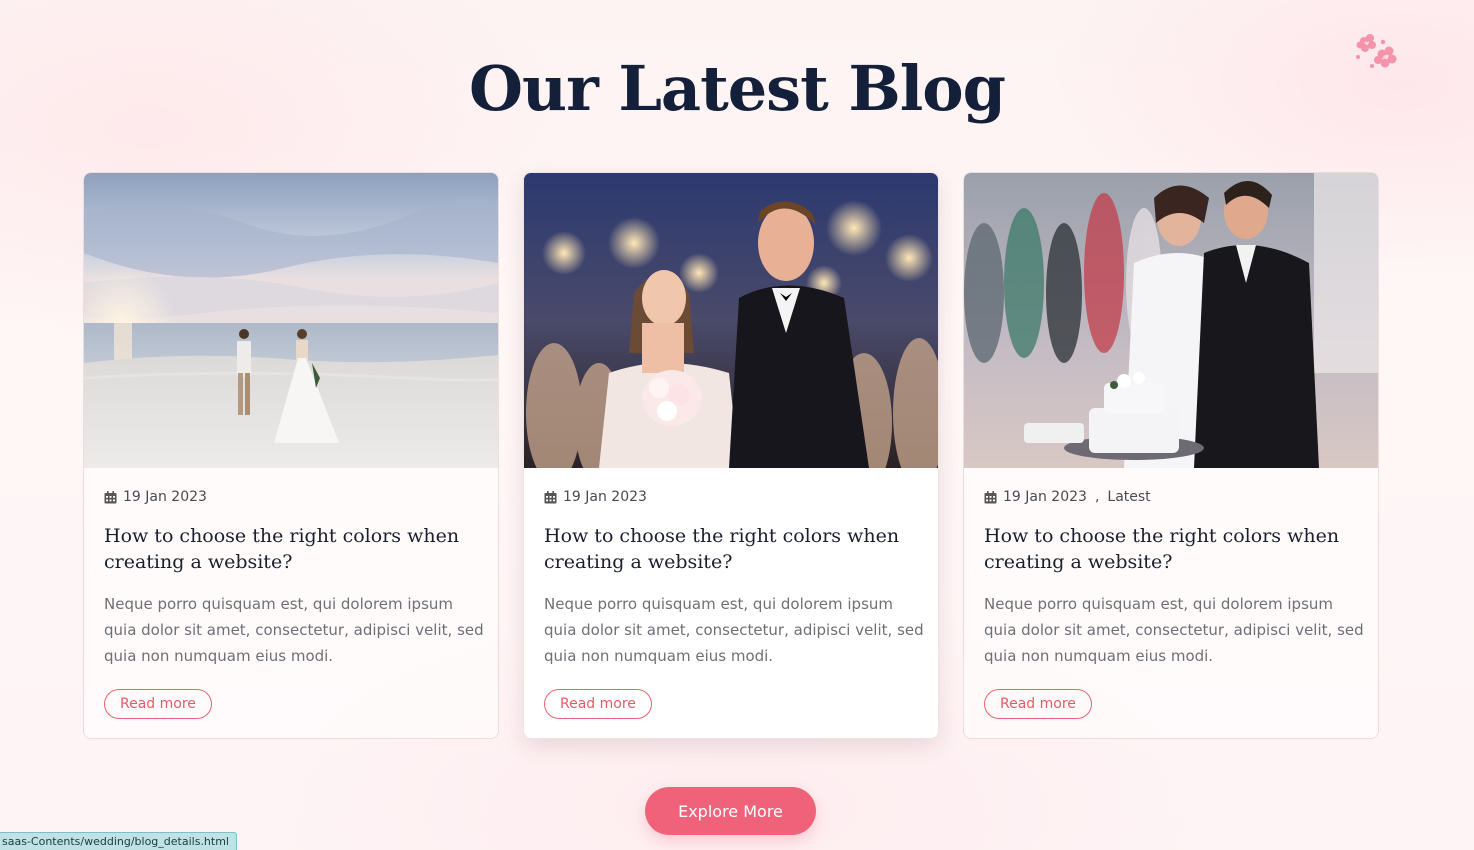 This screenshot has height=850, width=1474. Describe the element at coordinates (118, 841) in the screenshot. I see `status-bar-url: saas-Contents/wedding/blog_details.html` at that location.